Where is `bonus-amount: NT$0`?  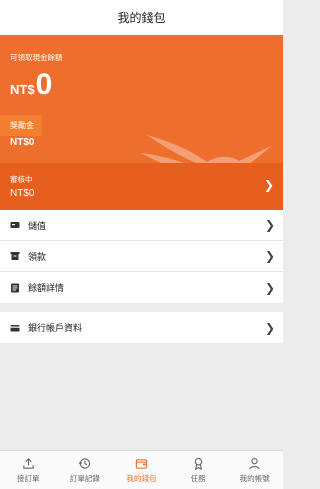 bonus-amount: NT$0 is located at coordinates (22, 142).